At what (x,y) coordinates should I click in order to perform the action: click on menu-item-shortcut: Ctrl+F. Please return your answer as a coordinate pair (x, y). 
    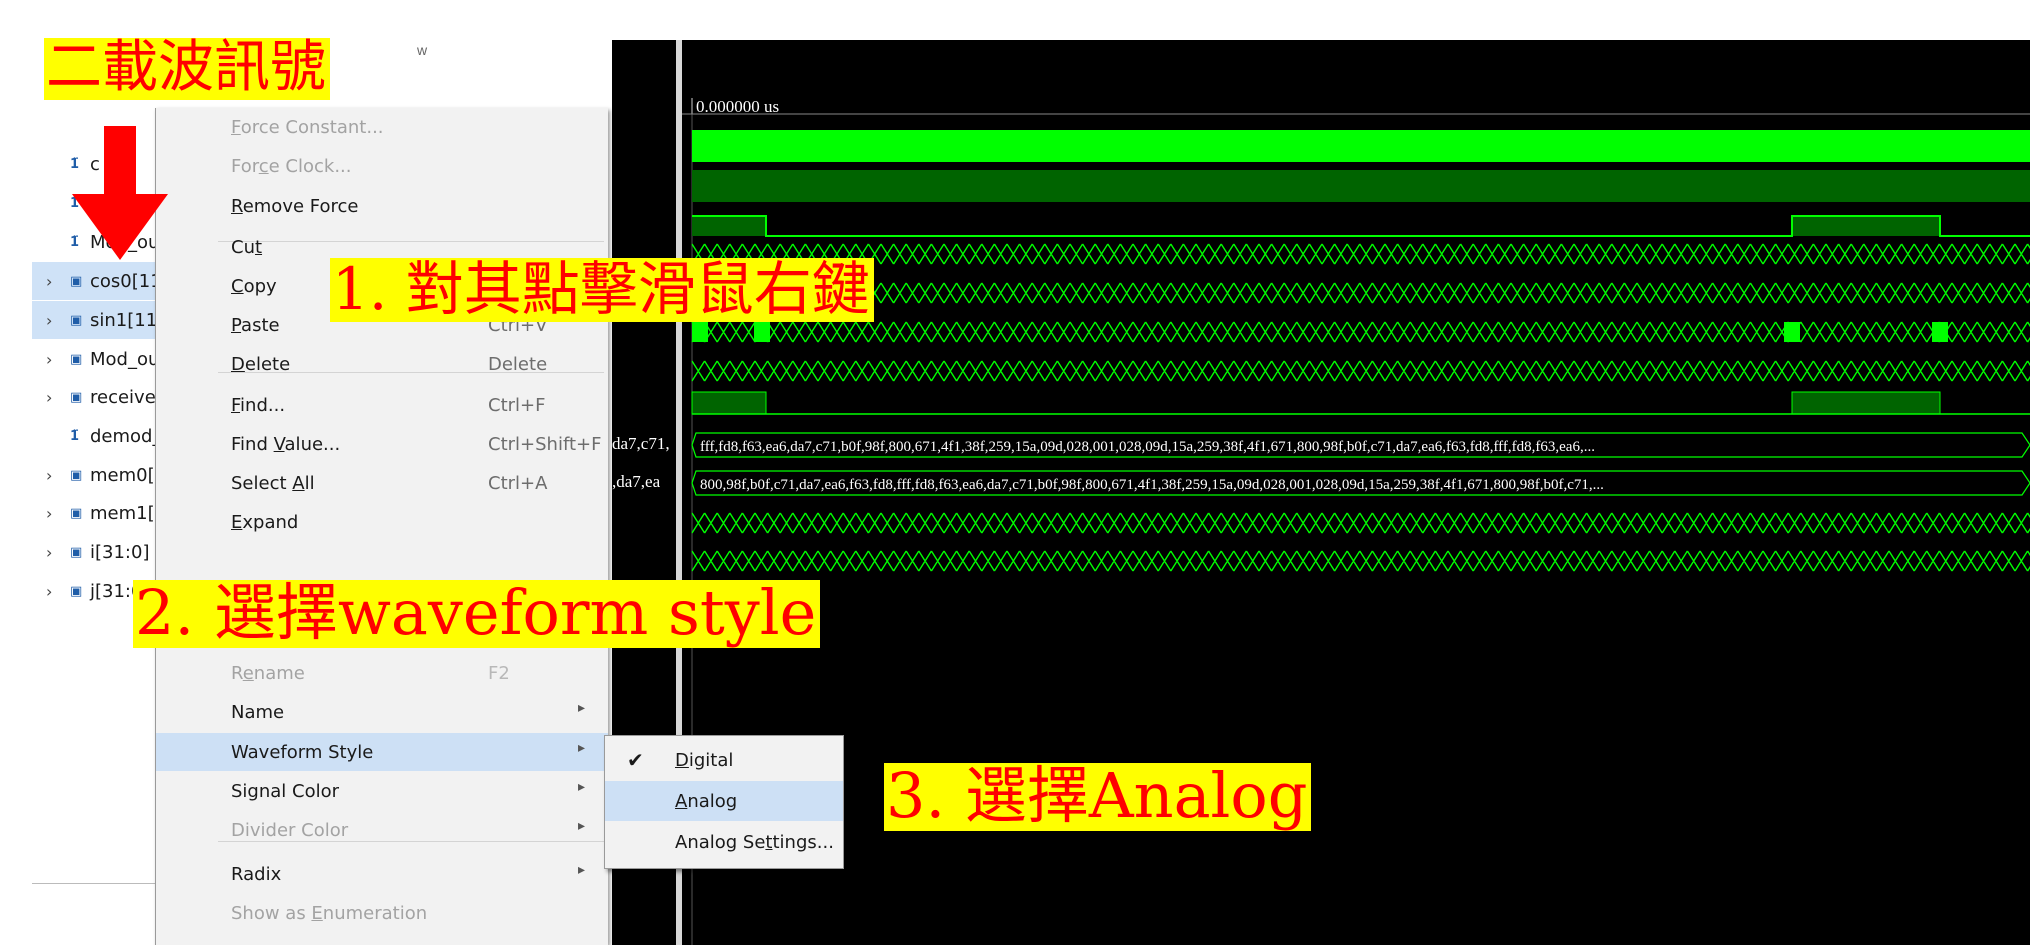
    Looking at the image, I should click on (517, 405).